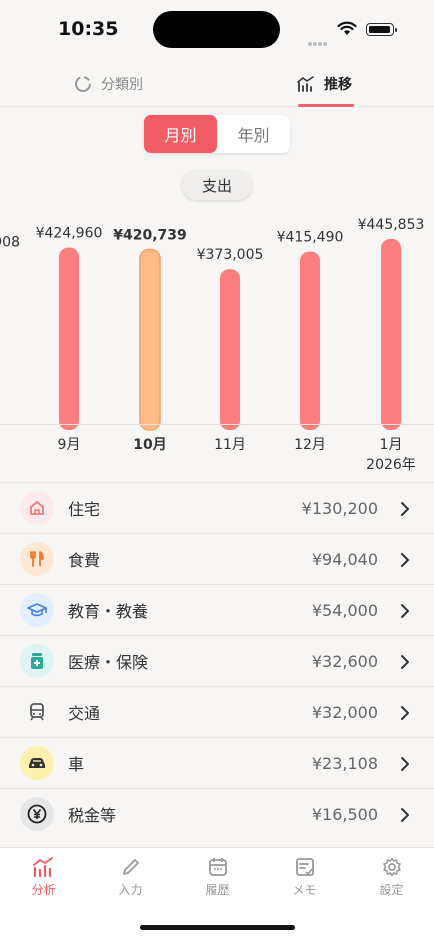 The width and height of the screenshot is (434, 940). Describe the element at coordinates (230, 445) in the screenshot. I see `x-axis-label: 11月` at that location.